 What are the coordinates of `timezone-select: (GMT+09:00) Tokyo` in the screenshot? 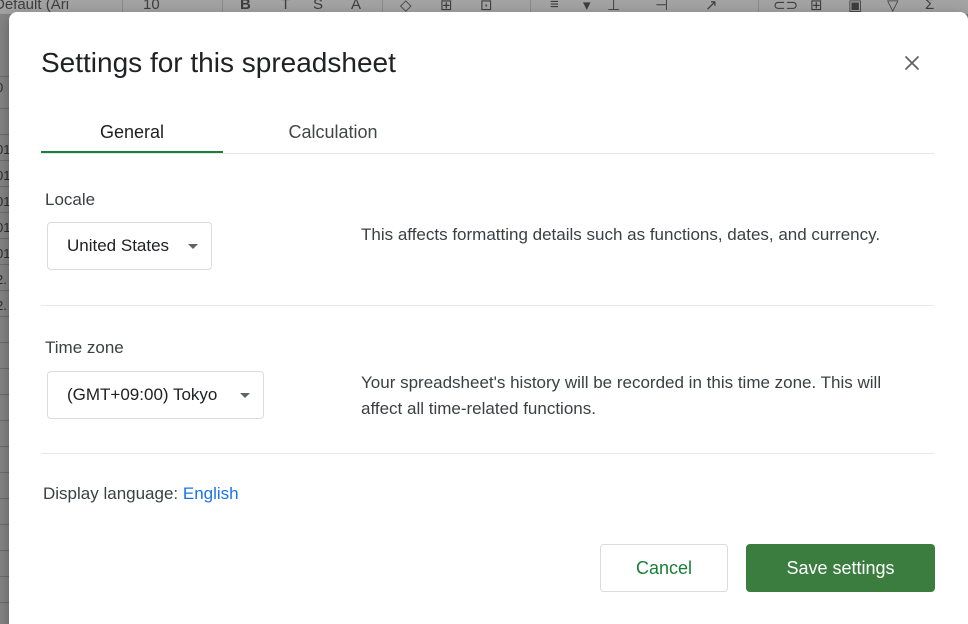 It's located at (155, 395).